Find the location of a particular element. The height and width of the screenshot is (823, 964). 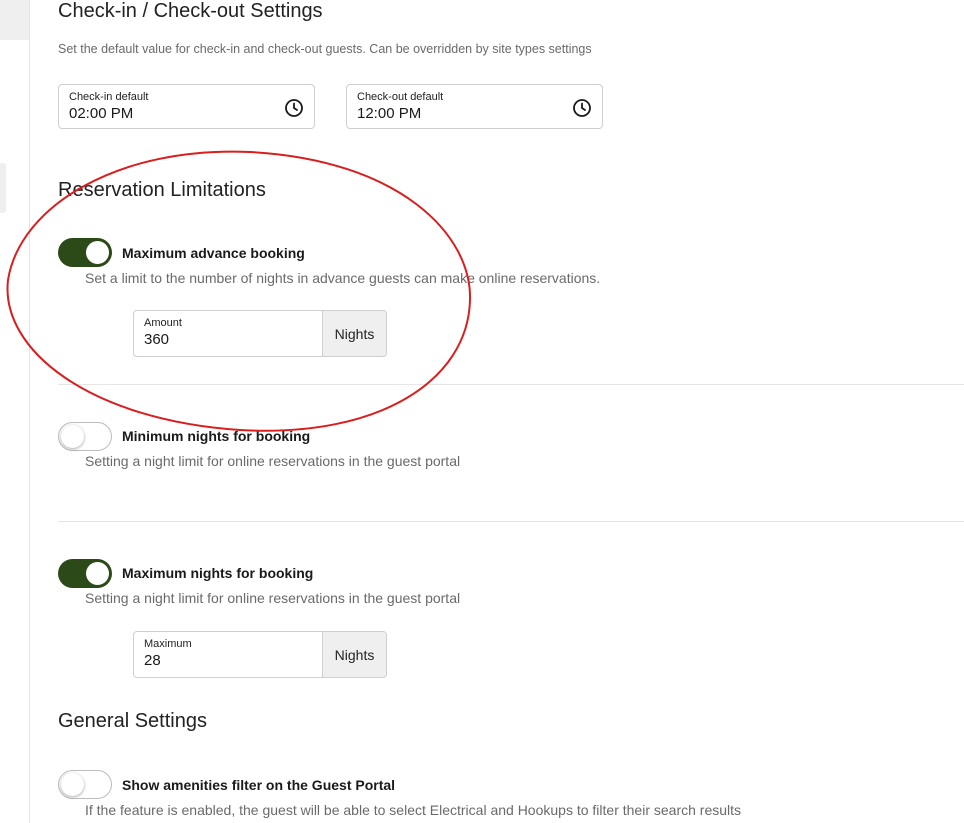

checkout-default-field: Check-out default 12:00 PM is located at coordinates (474, 106).